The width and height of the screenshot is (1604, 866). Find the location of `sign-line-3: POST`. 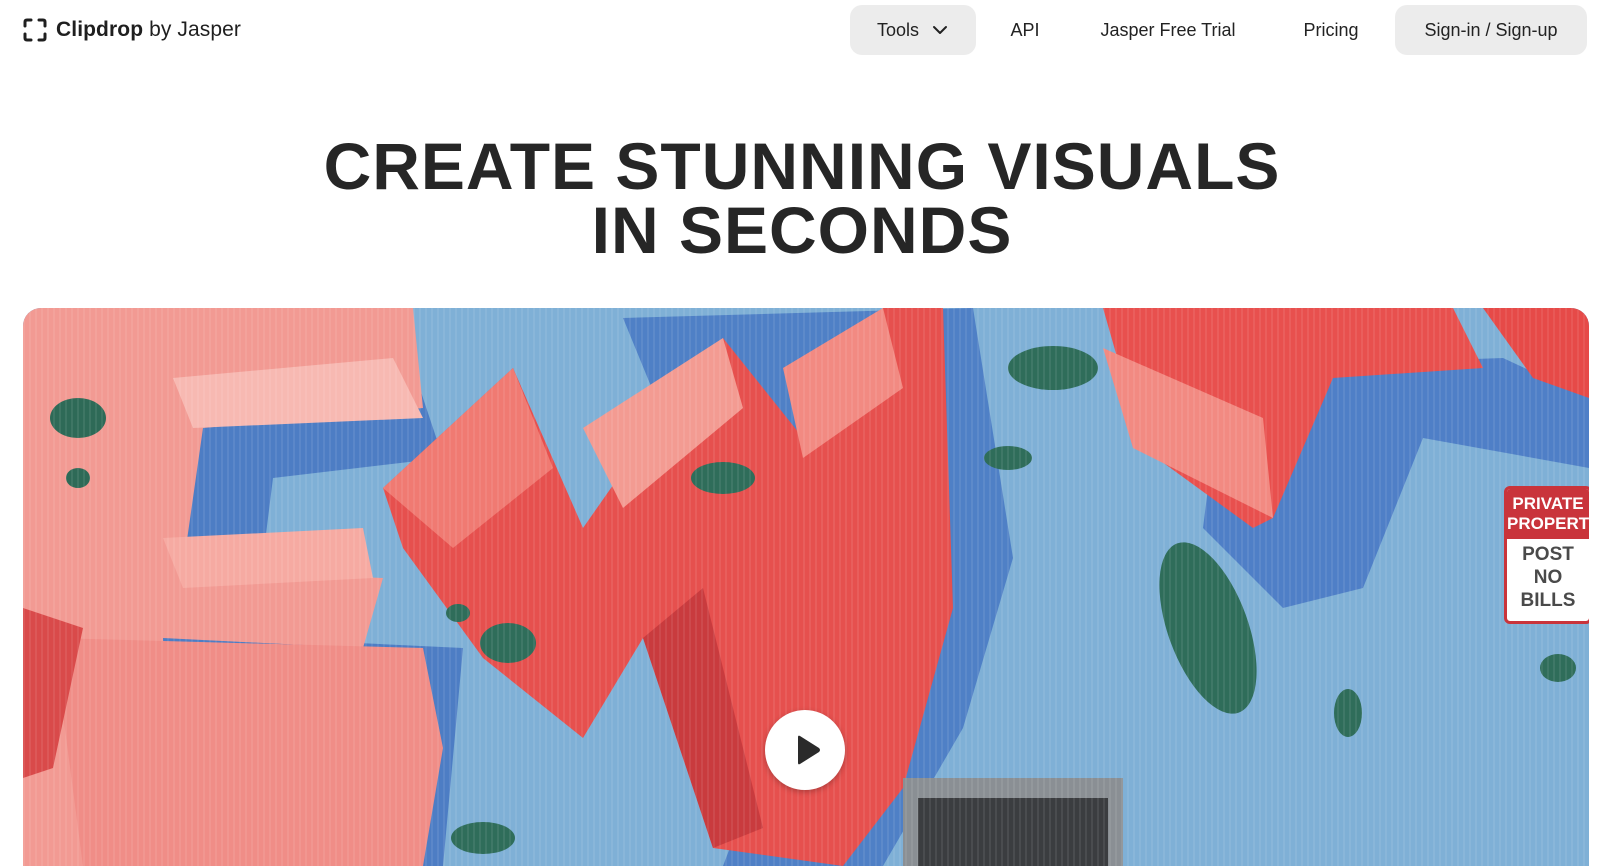

sign-line-3: POST is located at coordinates (1548, 554).